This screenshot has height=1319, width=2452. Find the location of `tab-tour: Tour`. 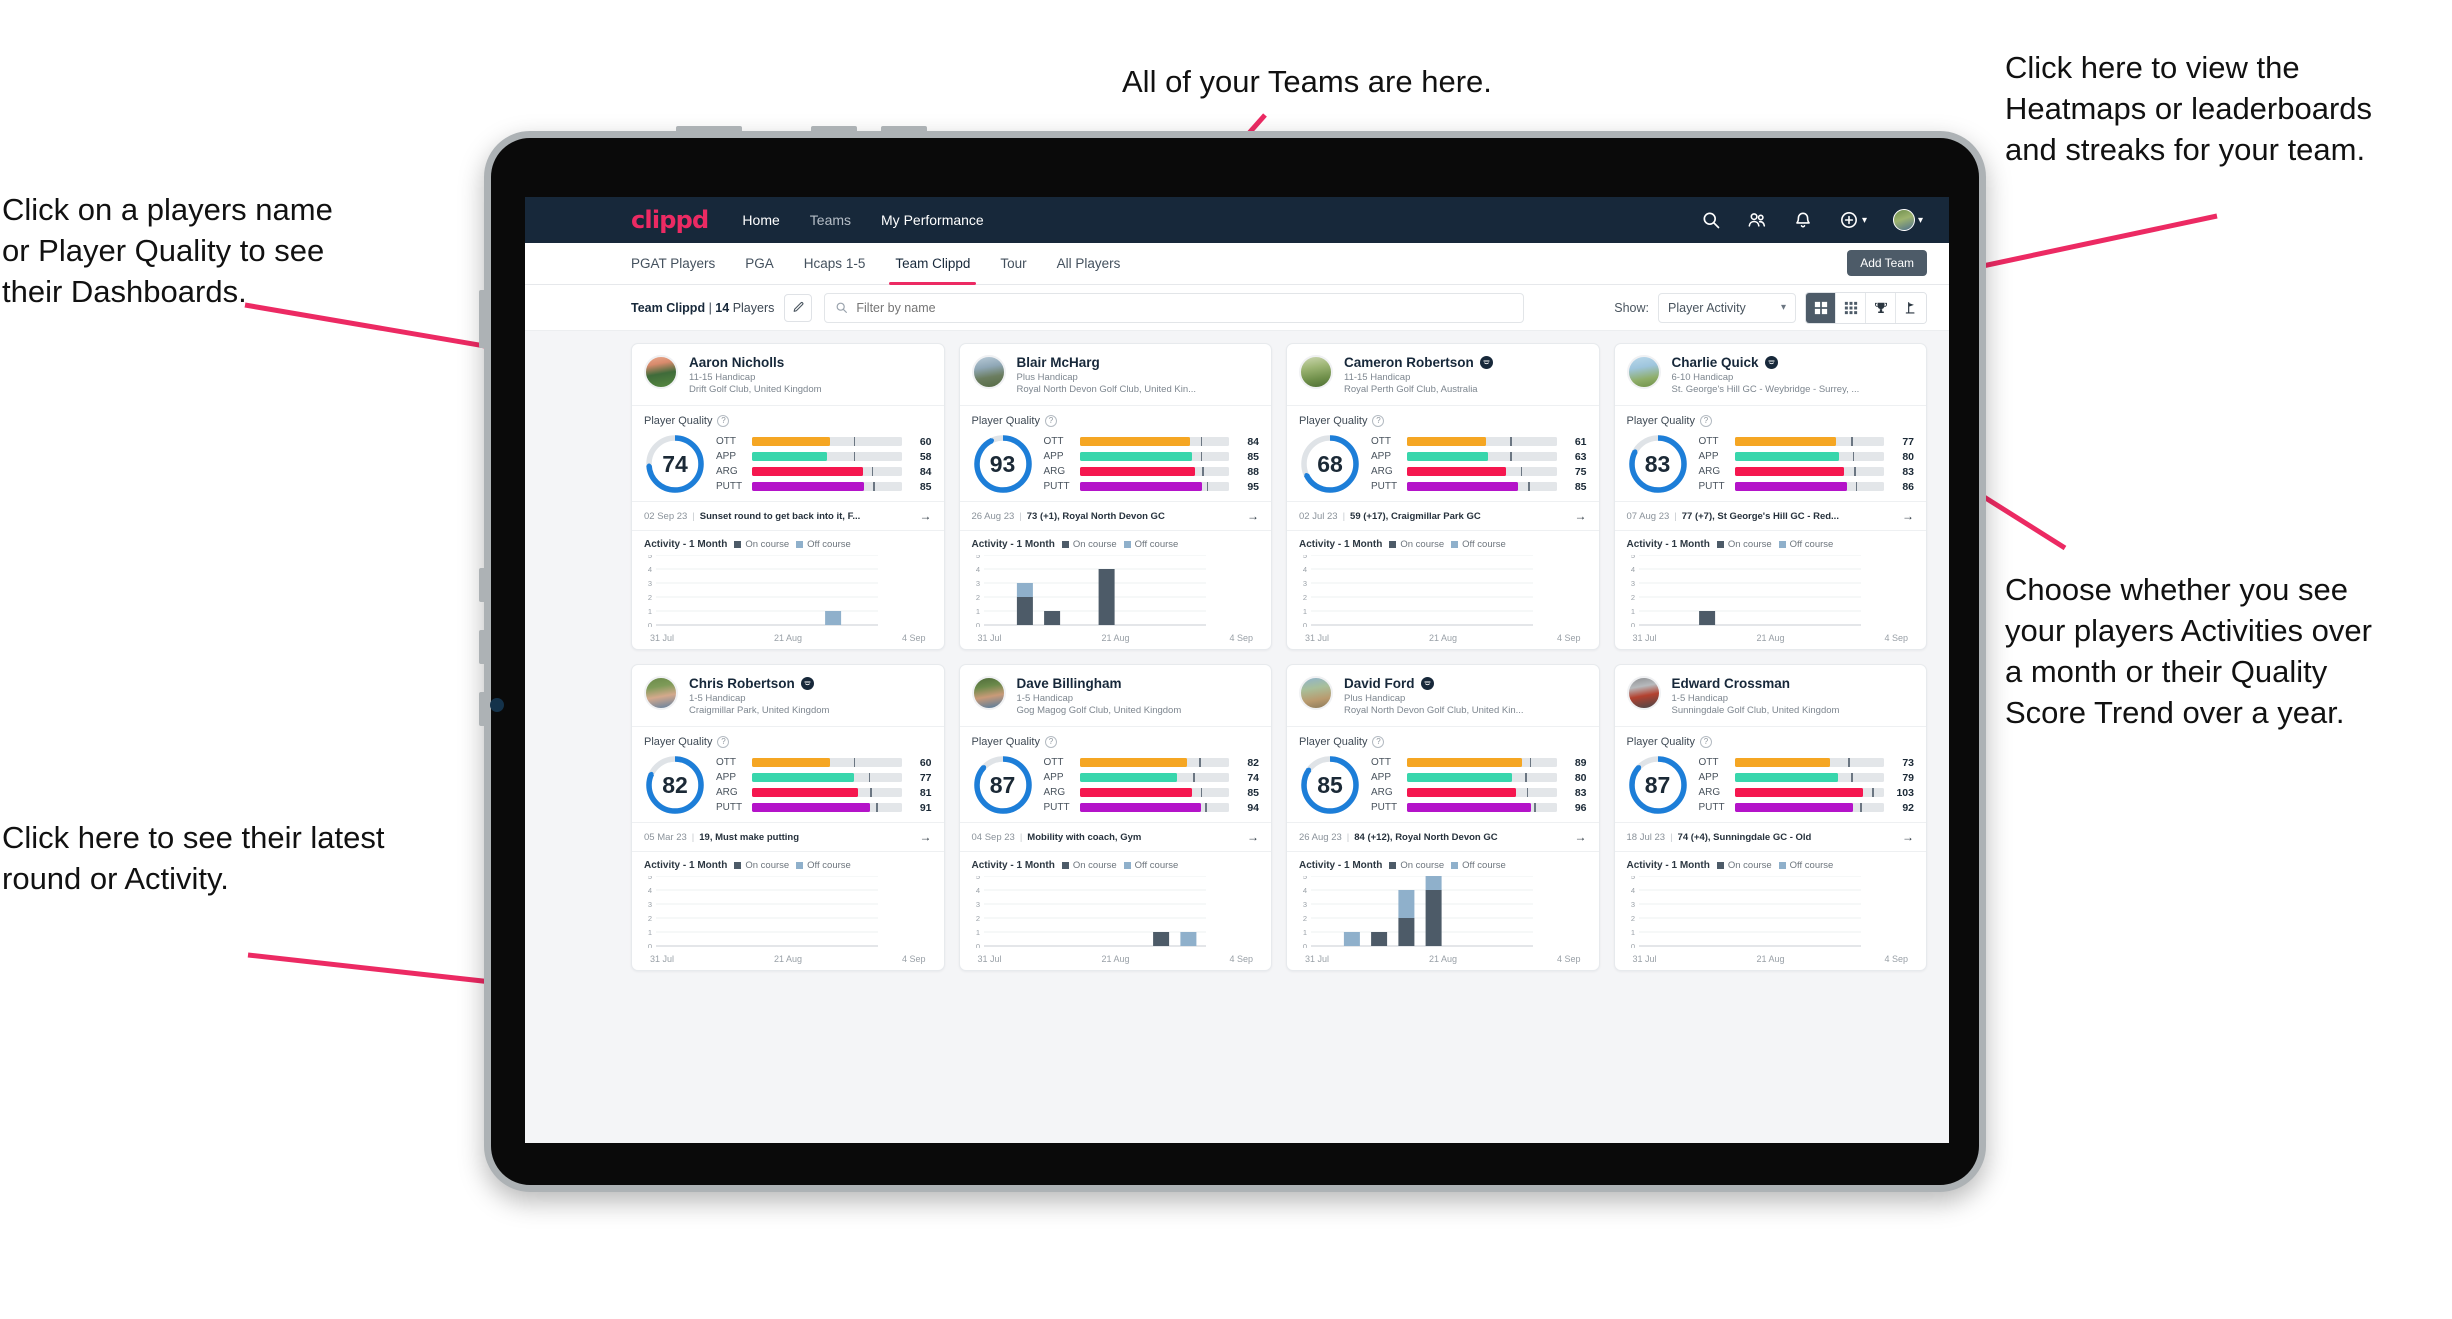

tab-tour: Tour is located at coordinates (1013, 264).